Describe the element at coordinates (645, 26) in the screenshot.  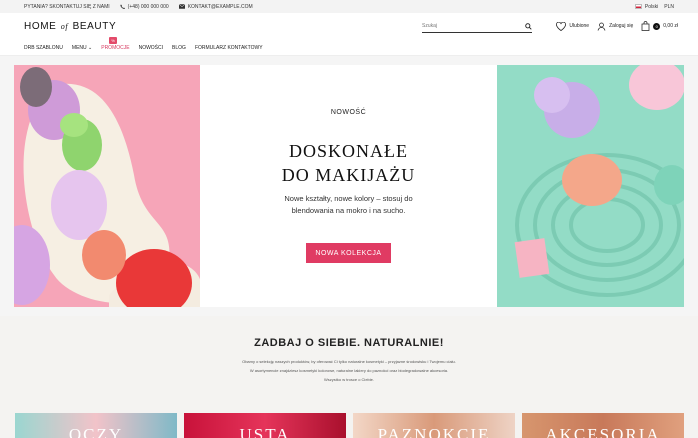
I see `shopping-bag-icon` at that location.